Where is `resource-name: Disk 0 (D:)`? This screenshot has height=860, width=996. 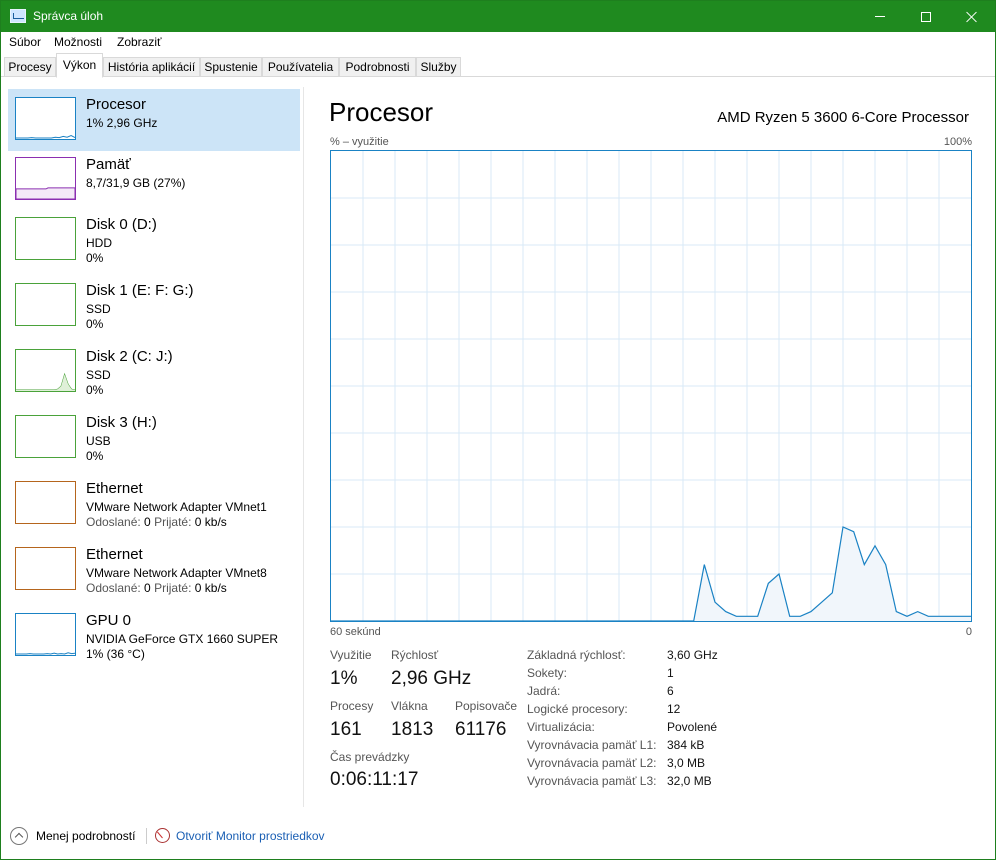
resource-name: Disk 0 (D:) is located at coordinates (121, 224).